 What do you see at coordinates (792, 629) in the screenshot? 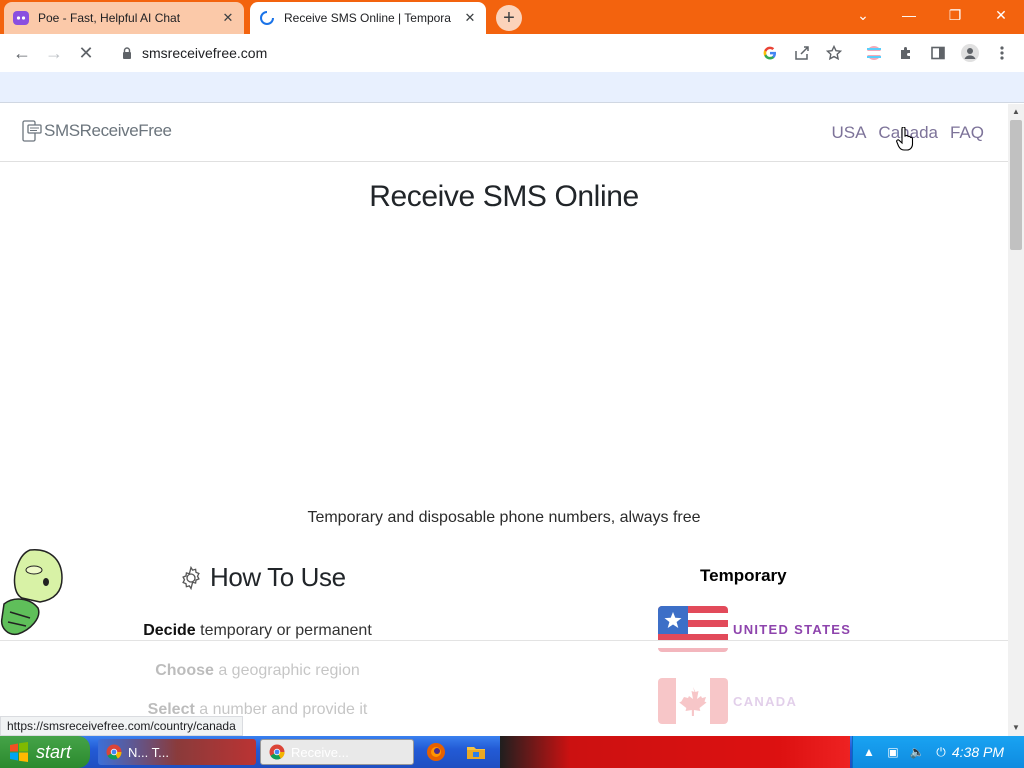
I see `country-name: UNITED STATES` at bounding box center [792, 629].